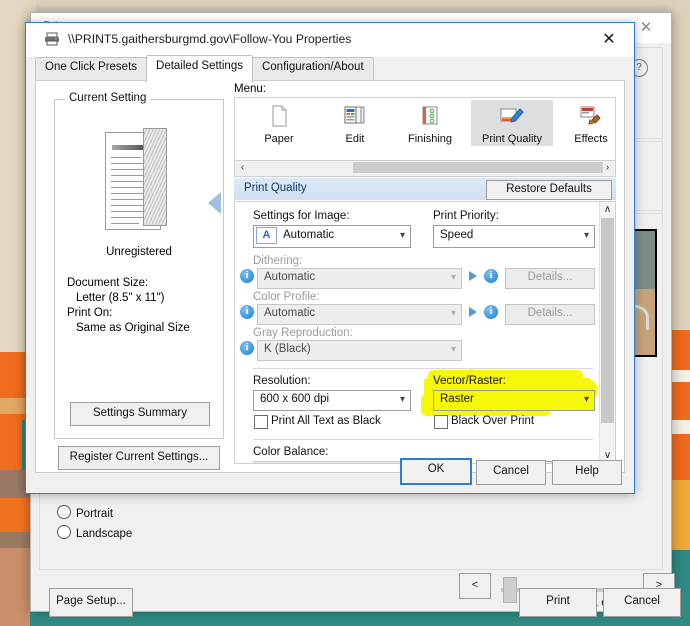  I want to click on scroll-right-icon: ›, so click(607, 167).